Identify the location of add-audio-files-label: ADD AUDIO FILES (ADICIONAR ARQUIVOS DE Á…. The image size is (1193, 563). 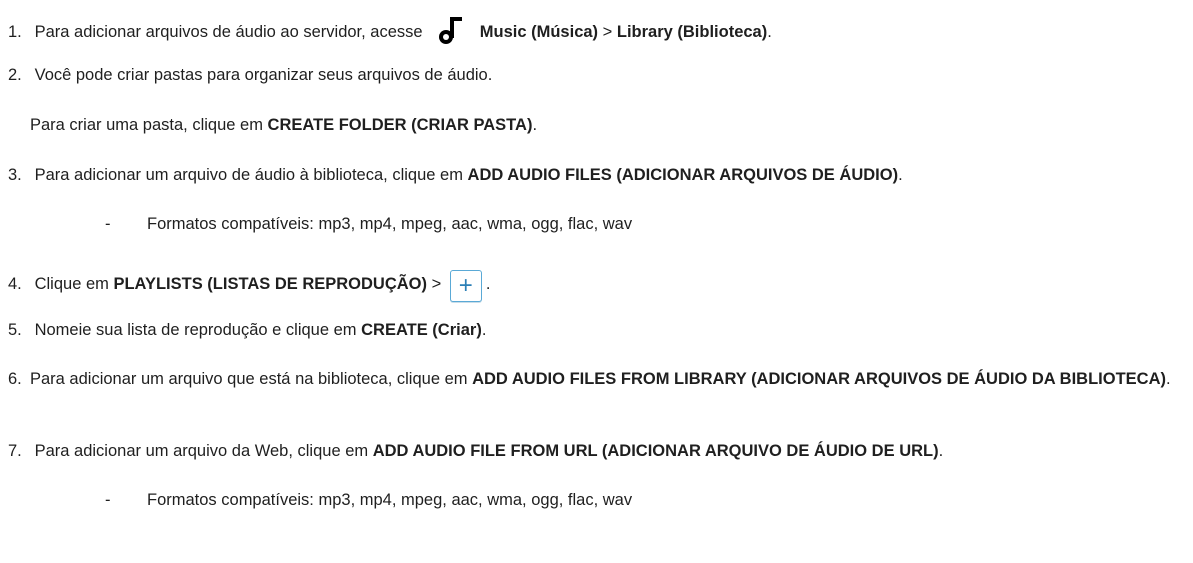
(683, 175).